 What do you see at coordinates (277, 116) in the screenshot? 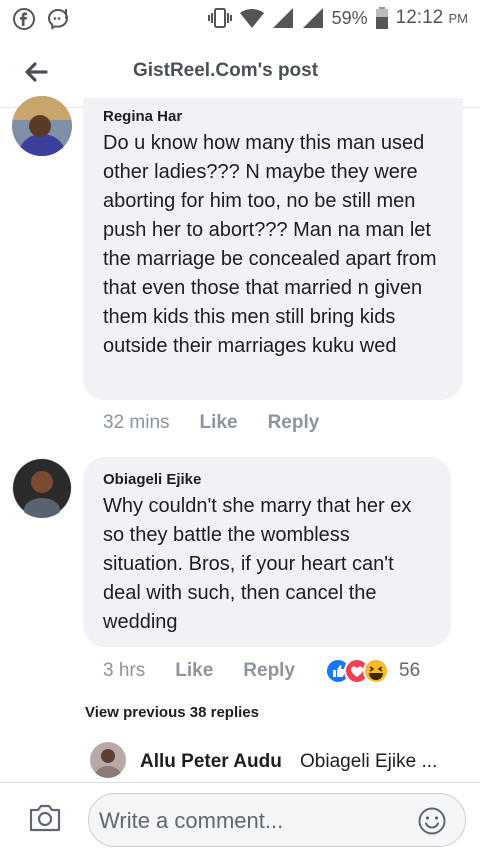
I see `comment-author: Regina Har` at bounding box center [277, 116].